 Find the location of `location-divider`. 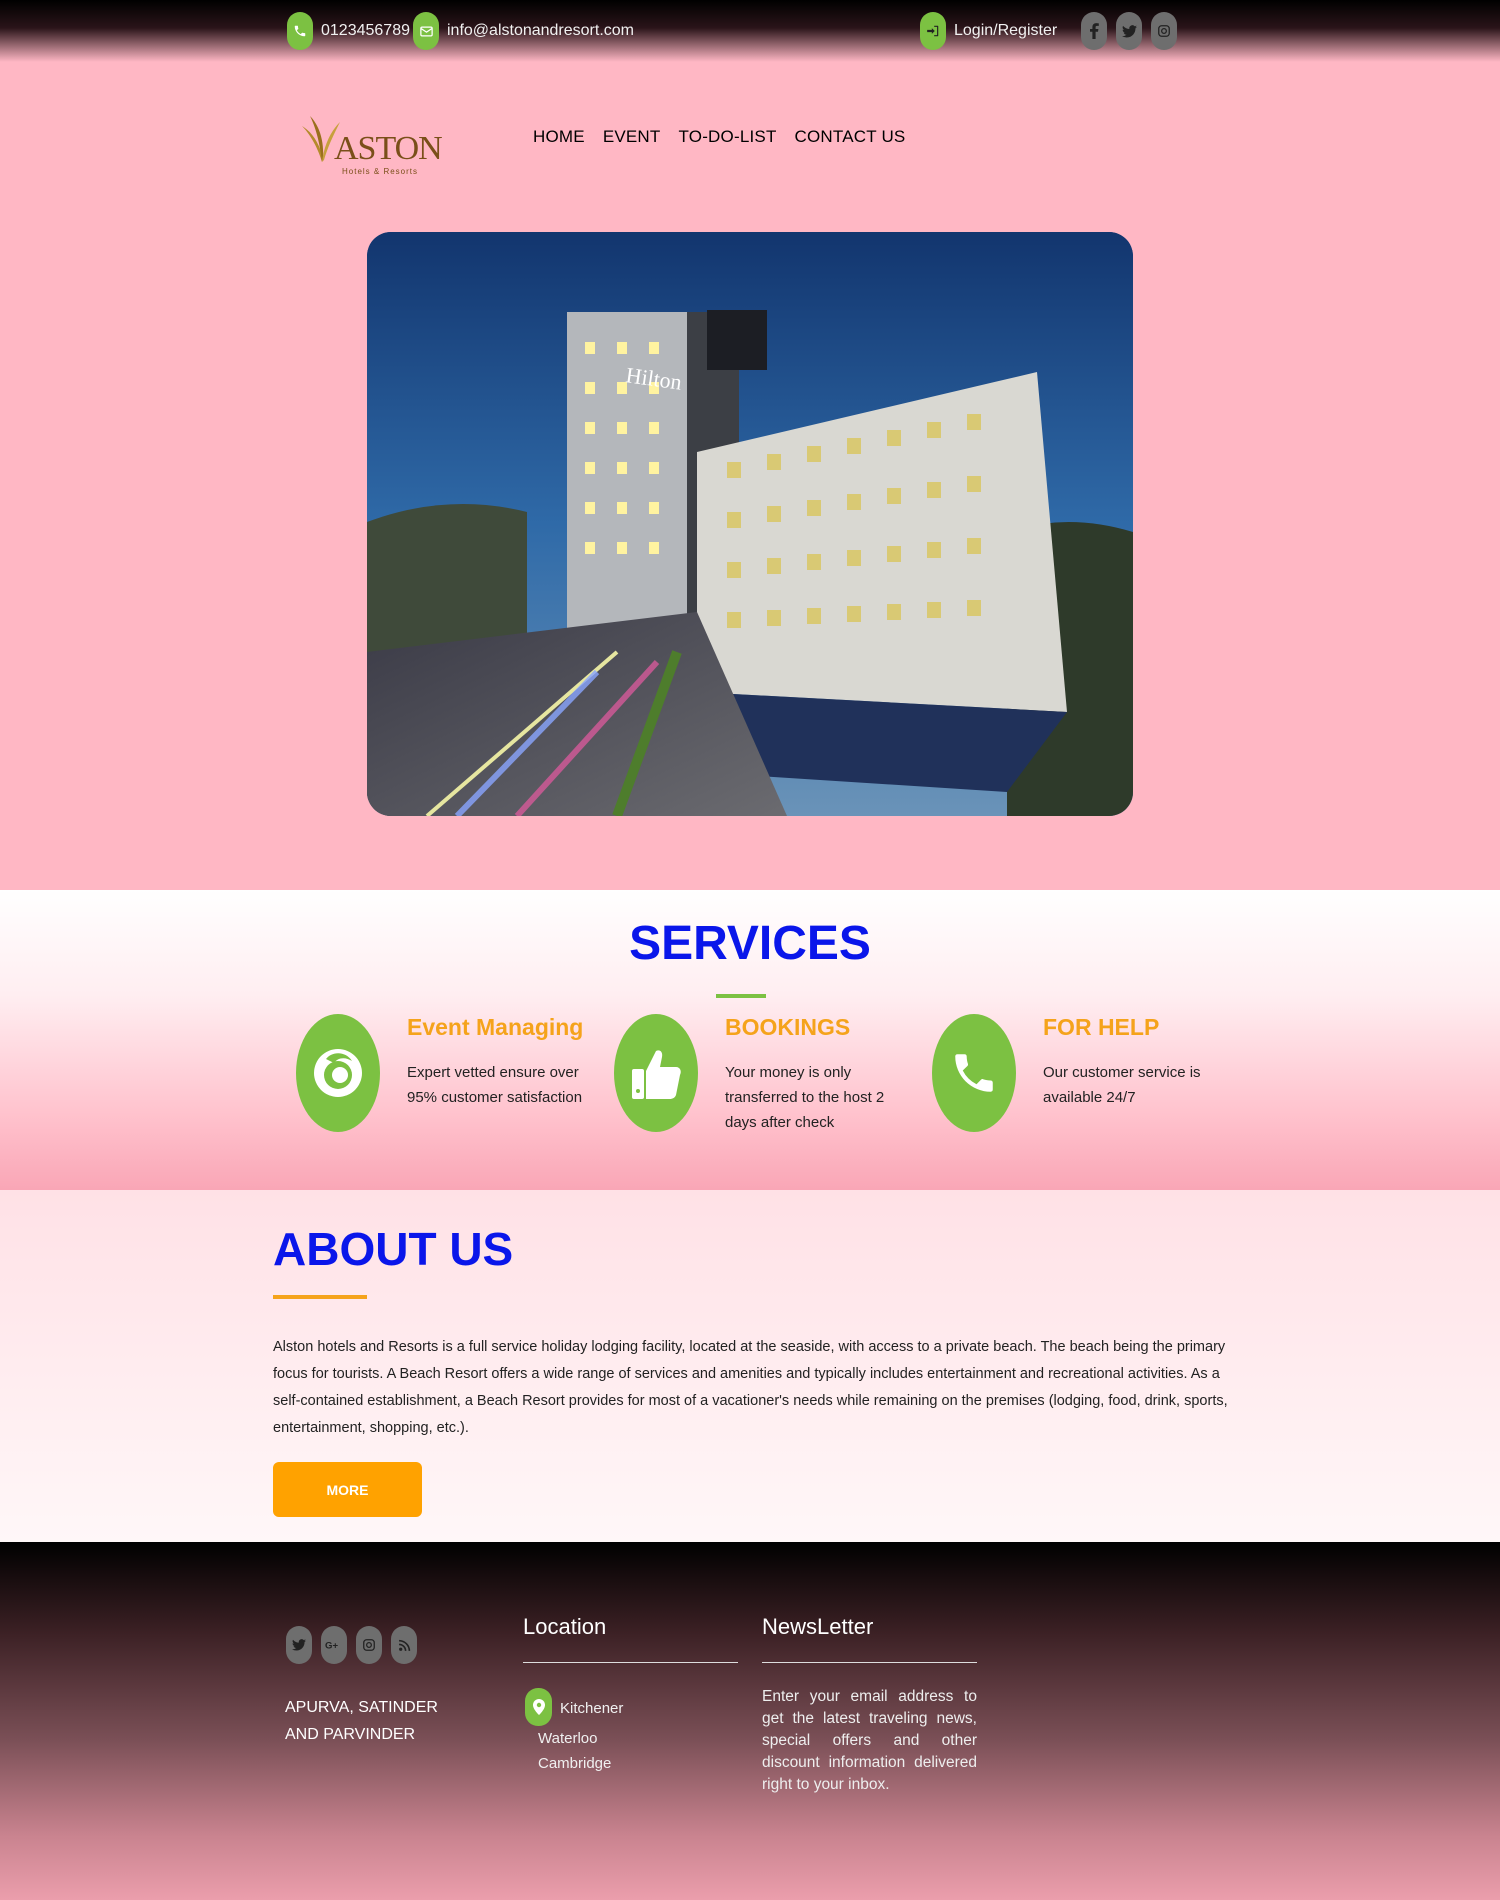

location-divider is located at coordinates (630, 1662).